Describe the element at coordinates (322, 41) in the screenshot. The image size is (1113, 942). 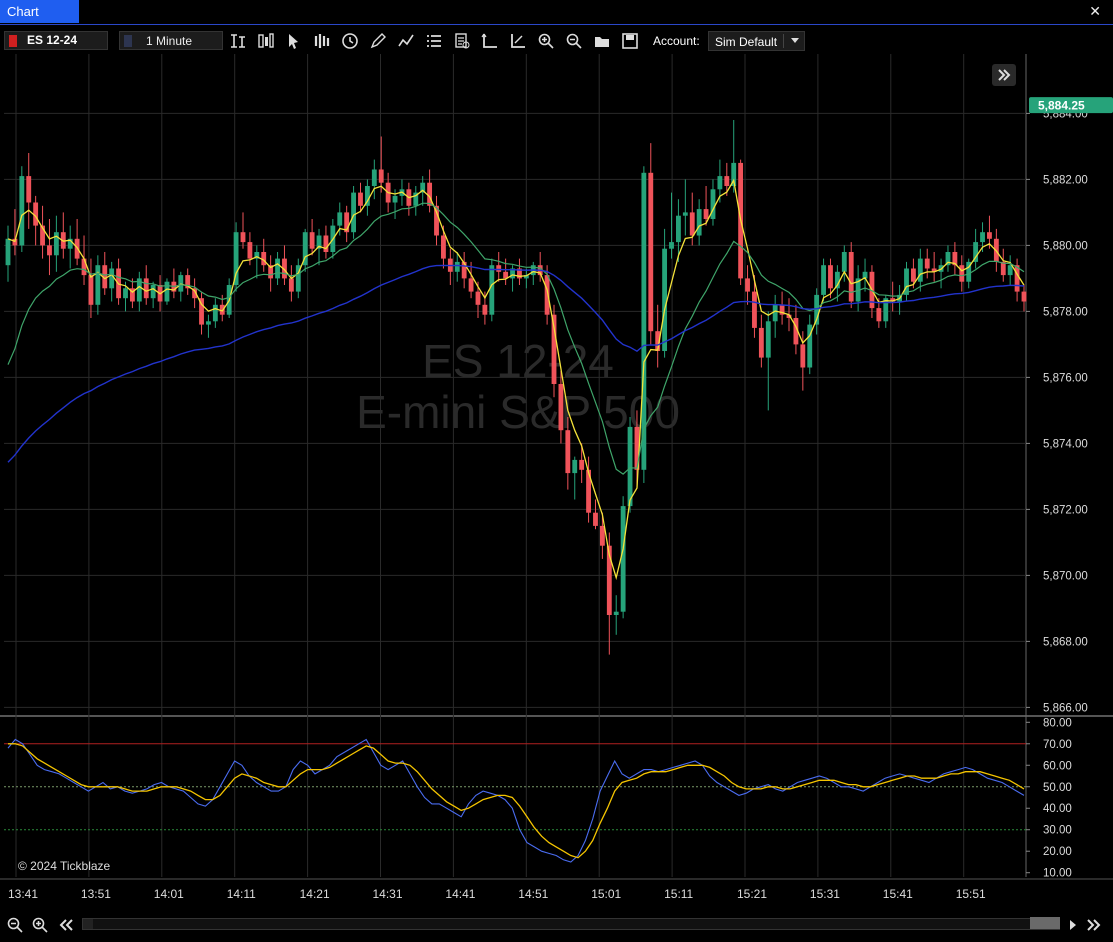
I see `bars-icon` at that location.